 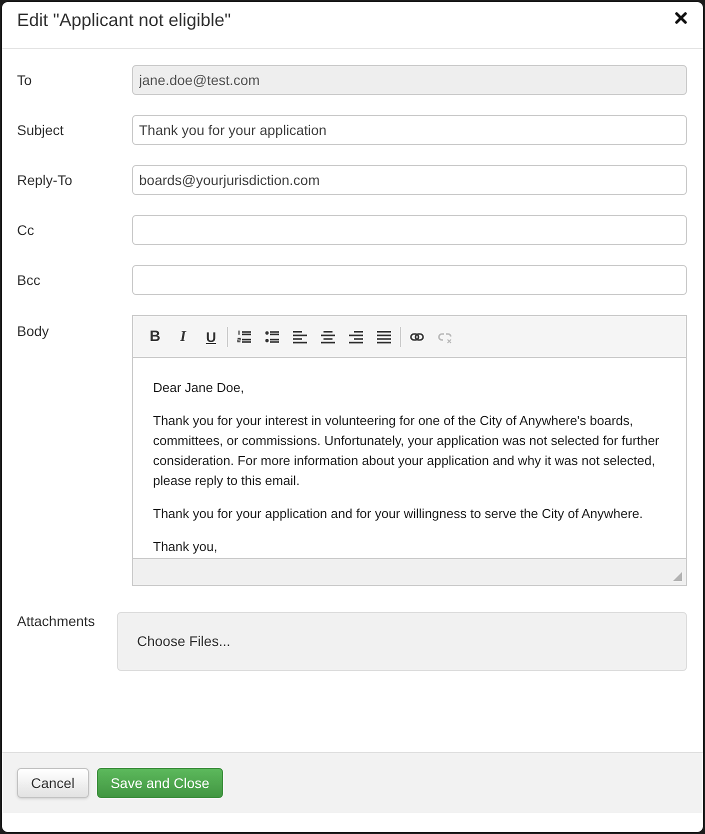 What do you see at coordinates (26, 230) in the screenshot?
I see `field-label: Cc` at bounding box center [26, 230].